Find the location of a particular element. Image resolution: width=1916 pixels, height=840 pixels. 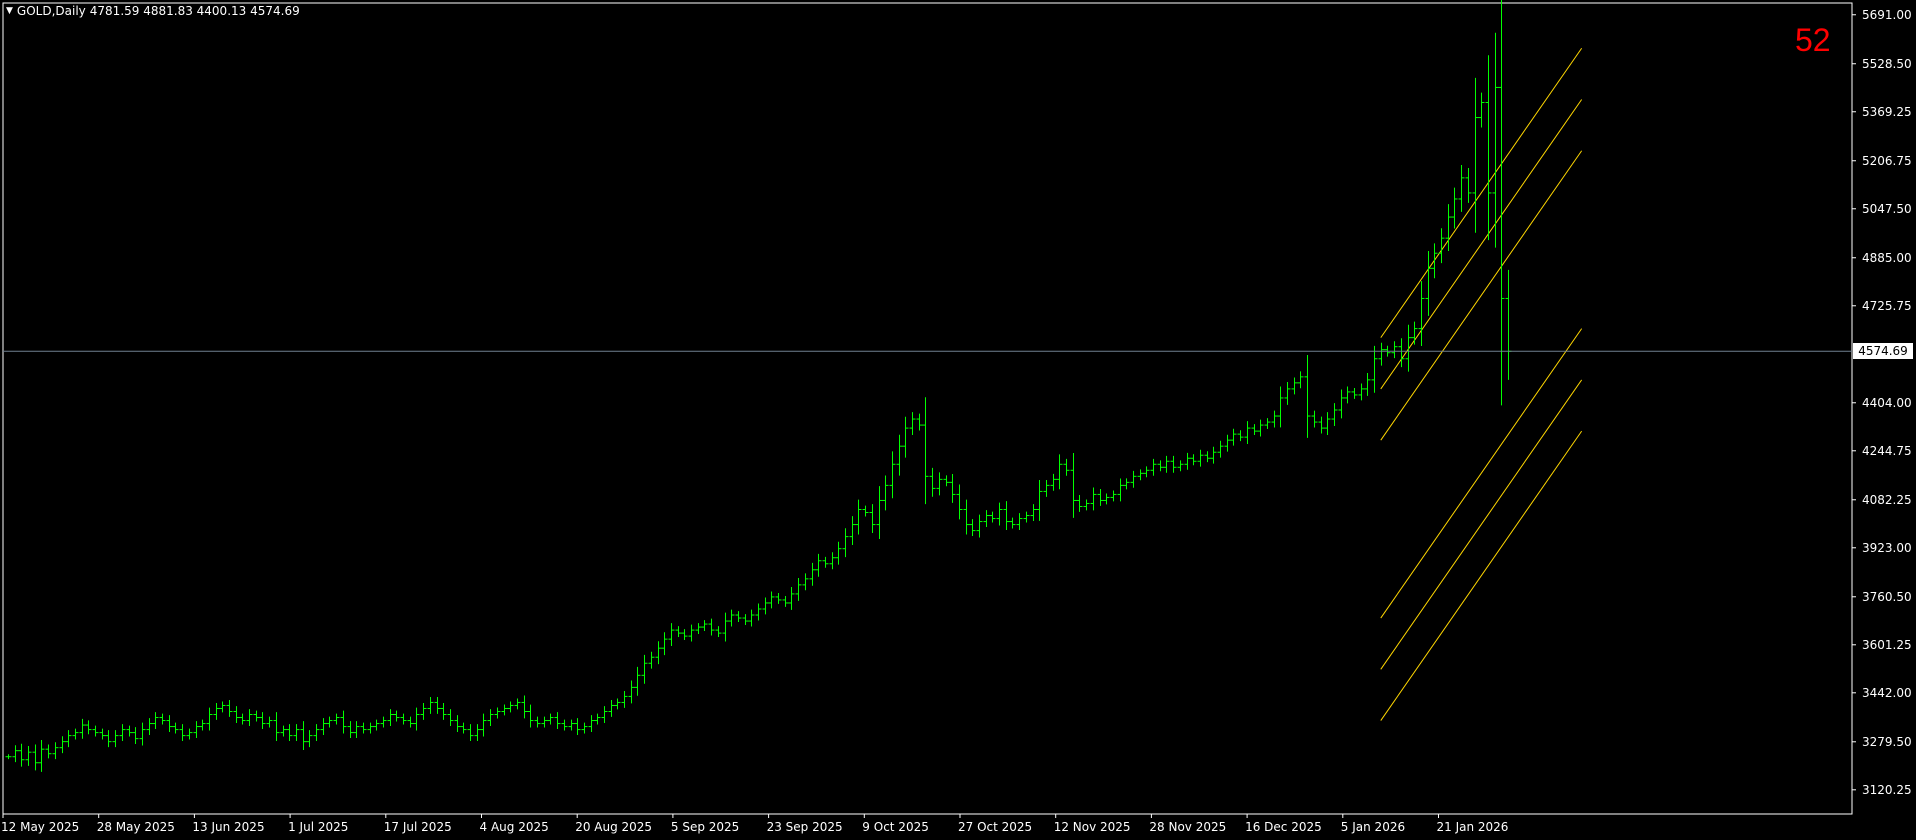

y-tick-label: 4082.25 is located at coordinates (1887, 499).